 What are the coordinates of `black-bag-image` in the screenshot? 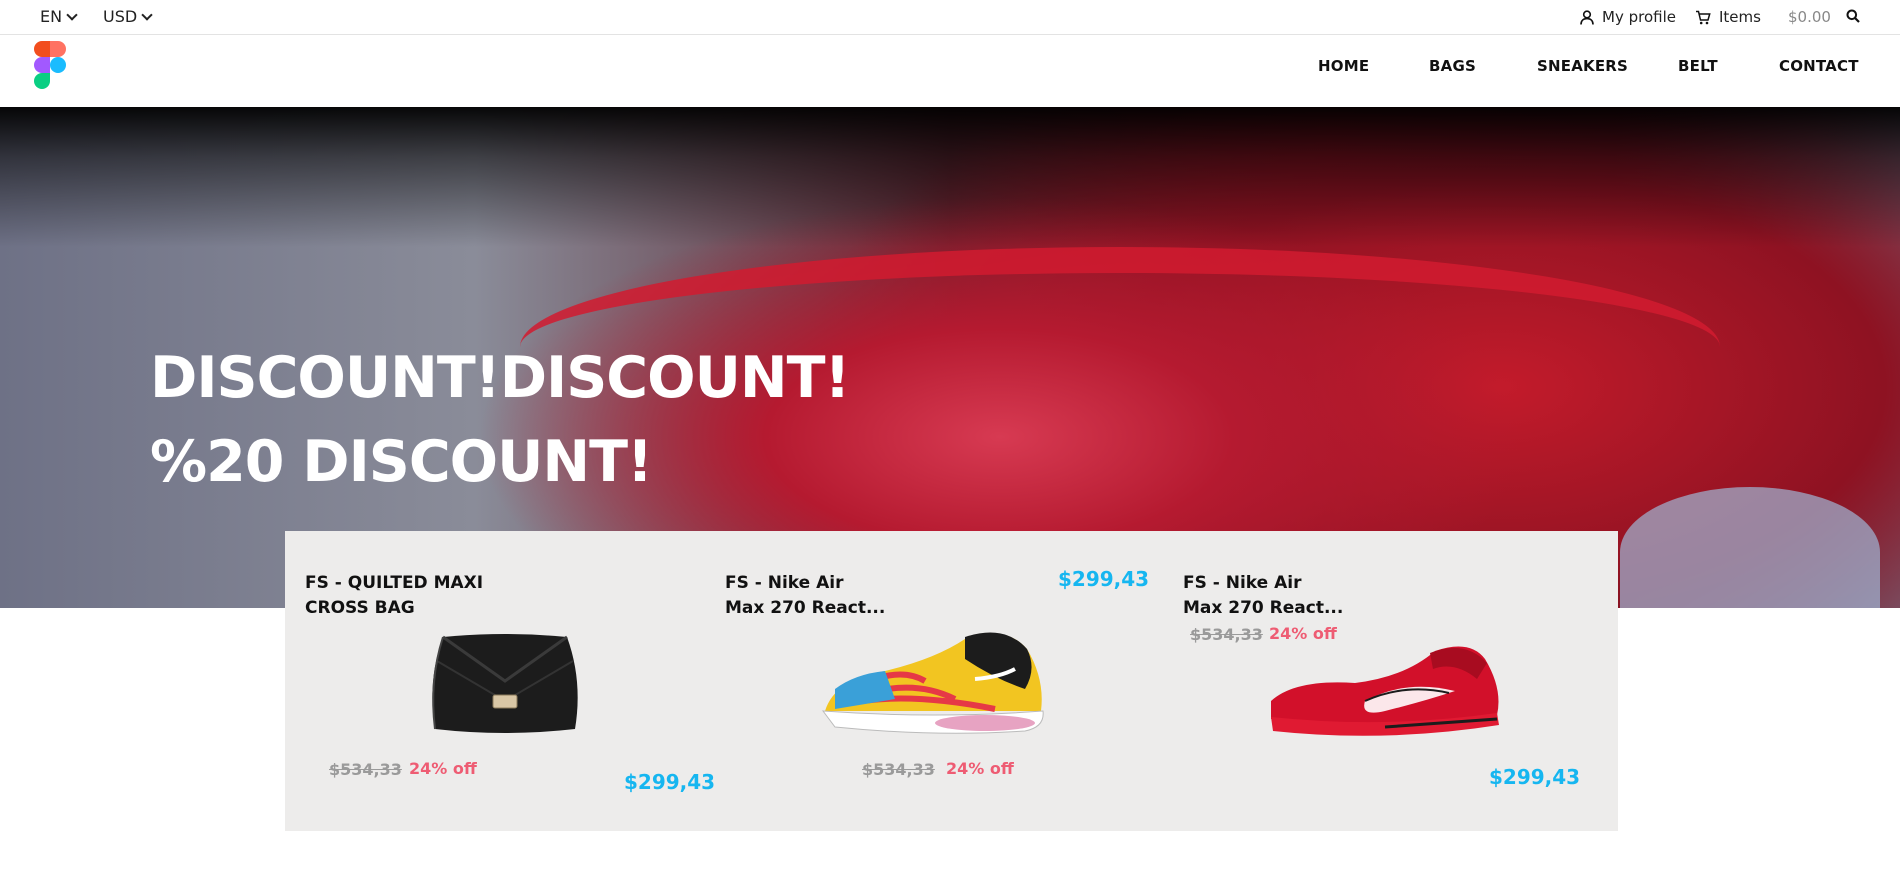 It's located at (505, 683).